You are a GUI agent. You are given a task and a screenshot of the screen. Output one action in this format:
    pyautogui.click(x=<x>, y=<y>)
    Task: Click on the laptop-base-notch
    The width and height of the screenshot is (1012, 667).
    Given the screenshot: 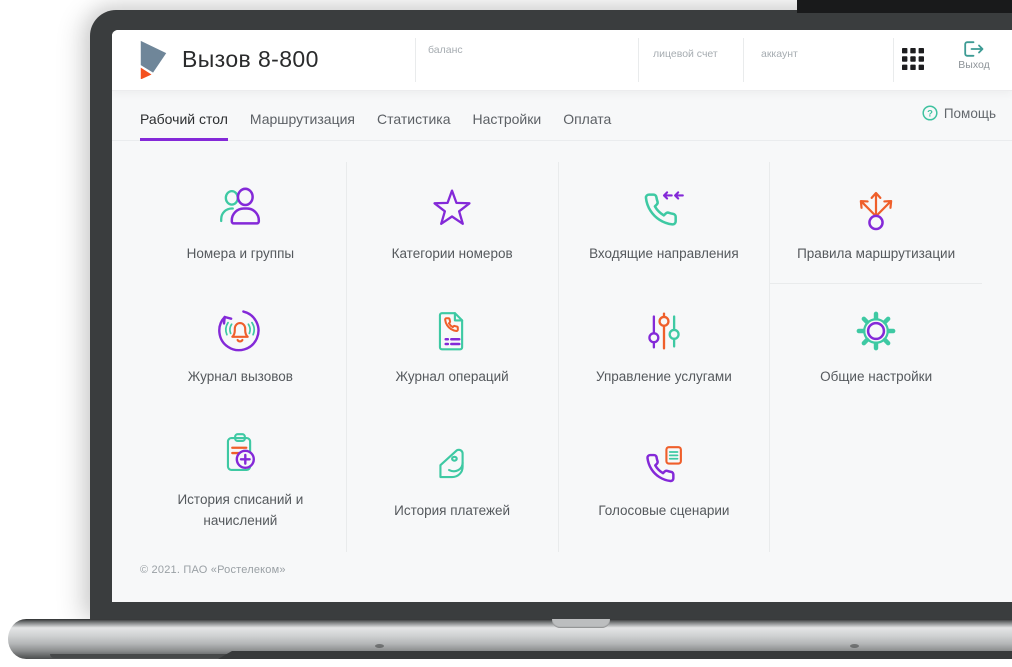 What is the action you would take?
    pyautogui.click(x=581, y=623)
    